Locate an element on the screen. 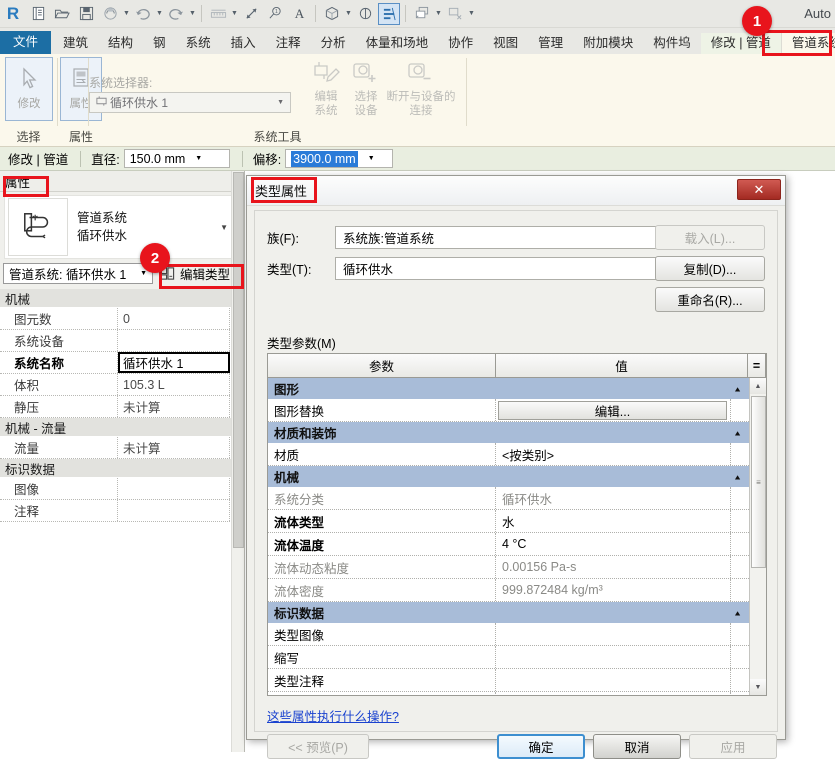 The image size is (835, 764). ribbon-tab-systems: 系统 is located at coordinates (198, 44).